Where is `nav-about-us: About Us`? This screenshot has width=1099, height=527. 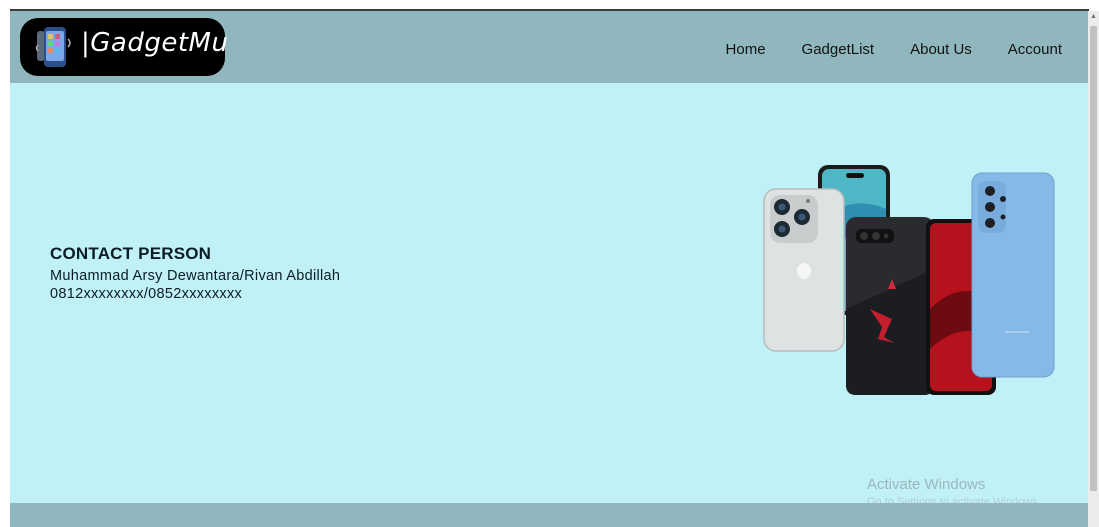
nav-about-us: About Us is located at coordinates (941, 49).